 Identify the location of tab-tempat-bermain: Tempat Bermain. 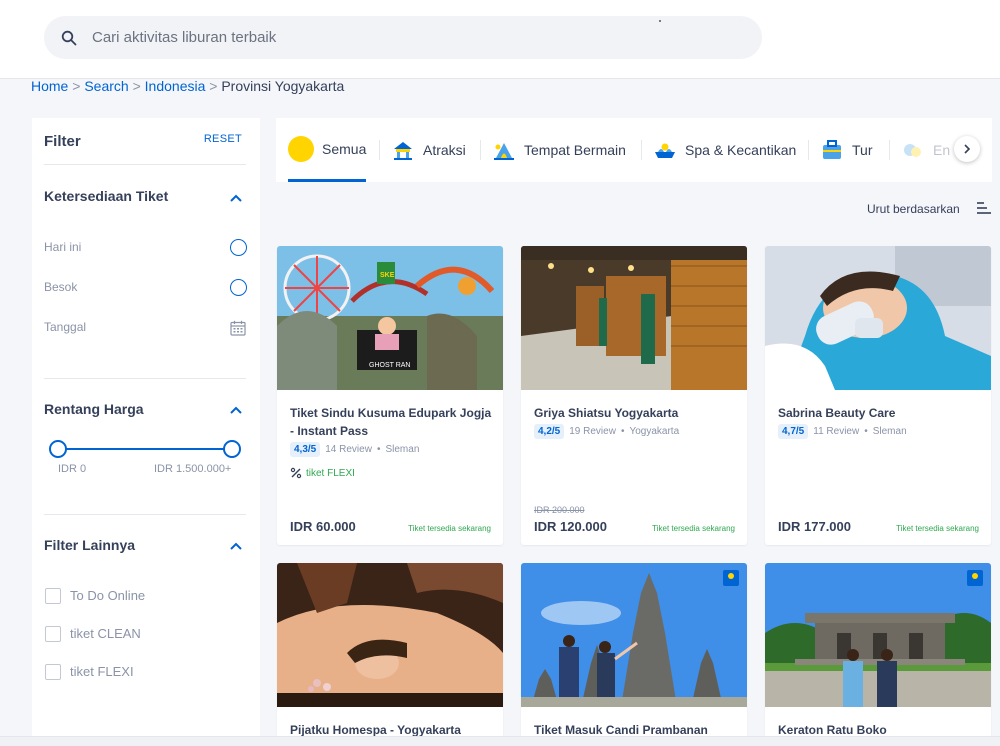
(559, 150).